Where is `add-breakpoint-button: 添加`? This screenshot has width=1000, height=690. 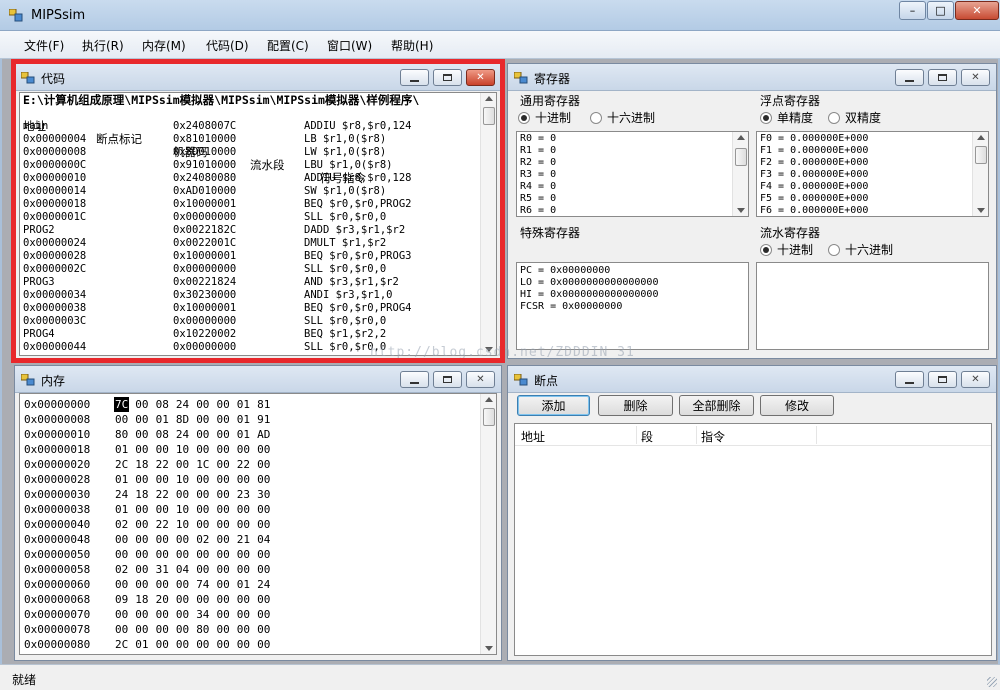 add-breakpoint-button: 添加 is located at coordinates (553, 405).